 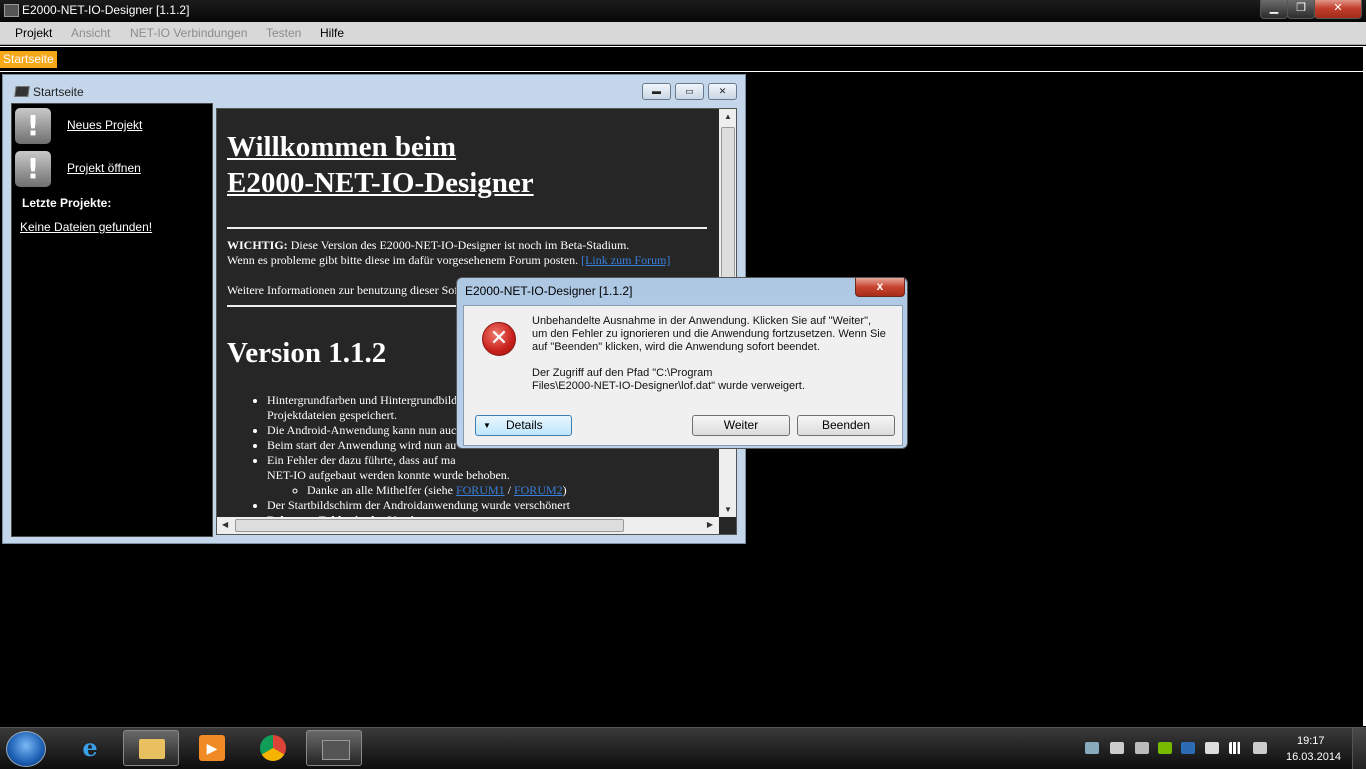 I want to click on start-button, so click(x=26, y=749).